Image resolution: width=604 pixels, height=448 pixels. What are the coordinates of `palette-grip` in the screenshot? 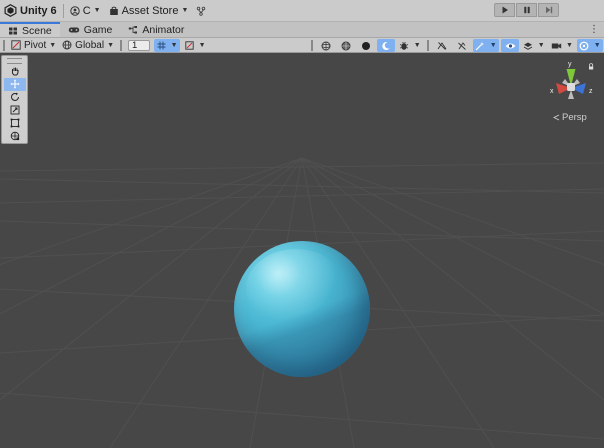 It's located at (14, 61).